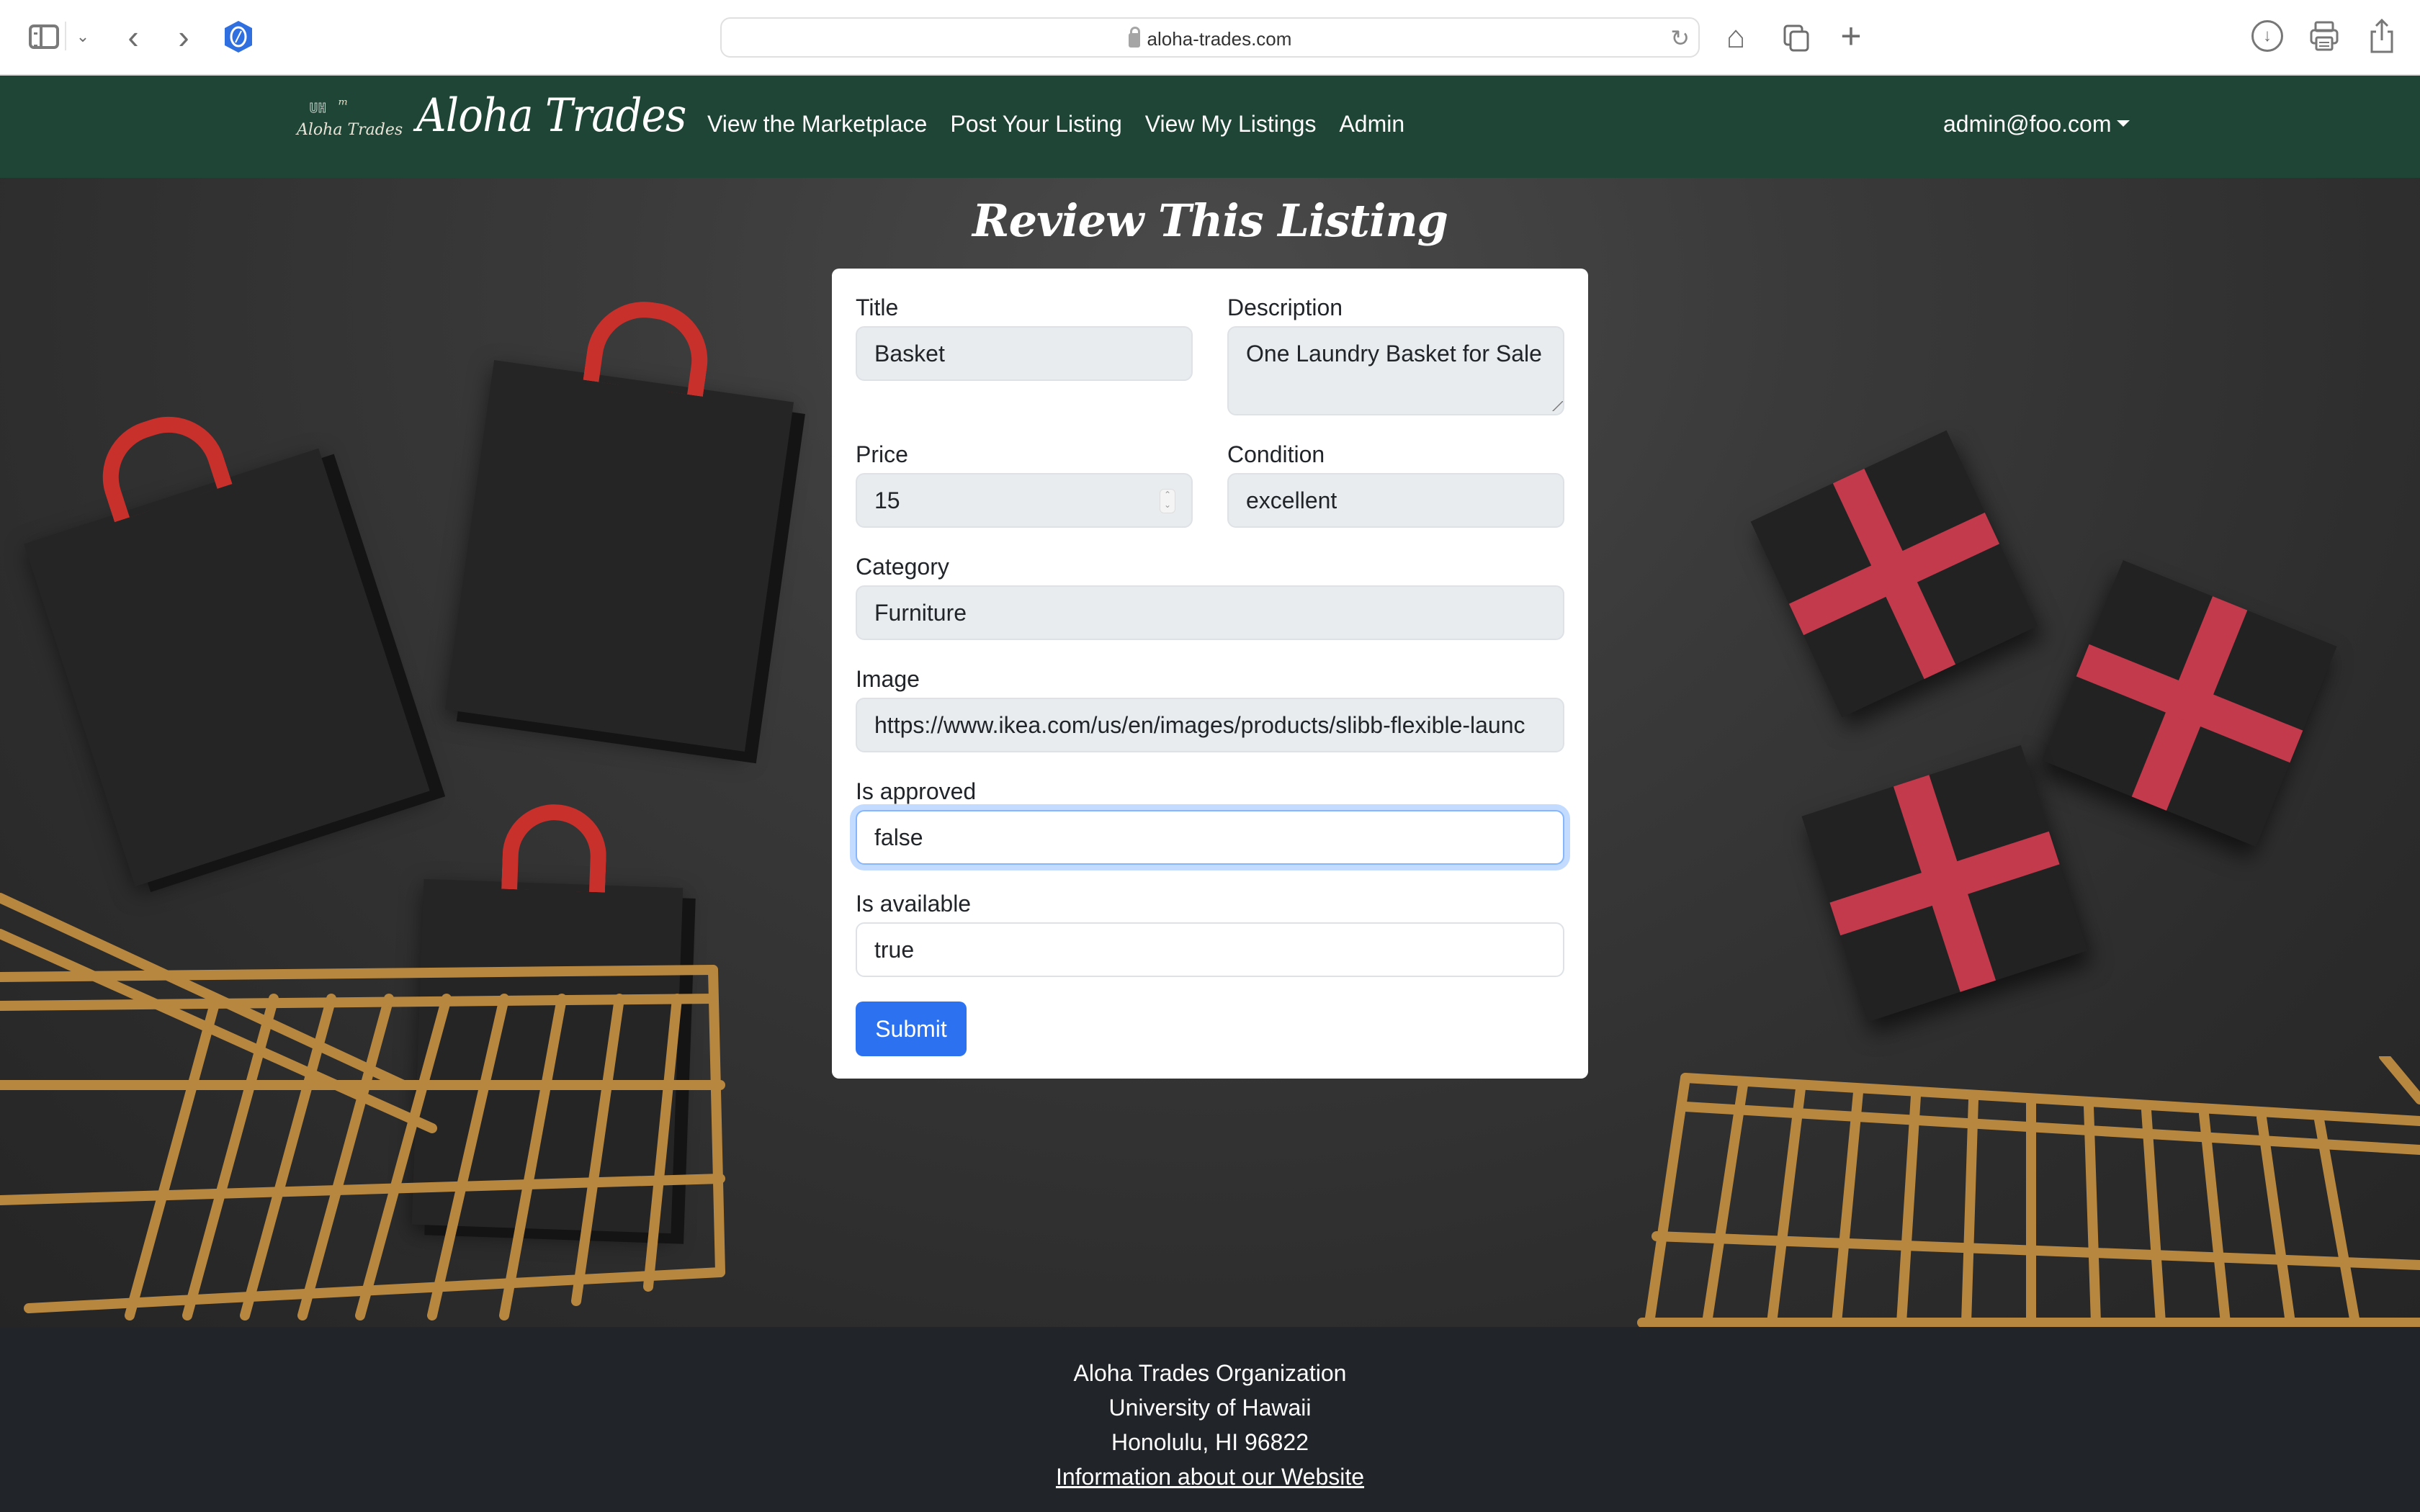 This screenshot has width=2420, height=1512. What do you see at coordinates (902, 567) in the screenshot?
I see `category-label: Category` at bounding box center [902, 567].